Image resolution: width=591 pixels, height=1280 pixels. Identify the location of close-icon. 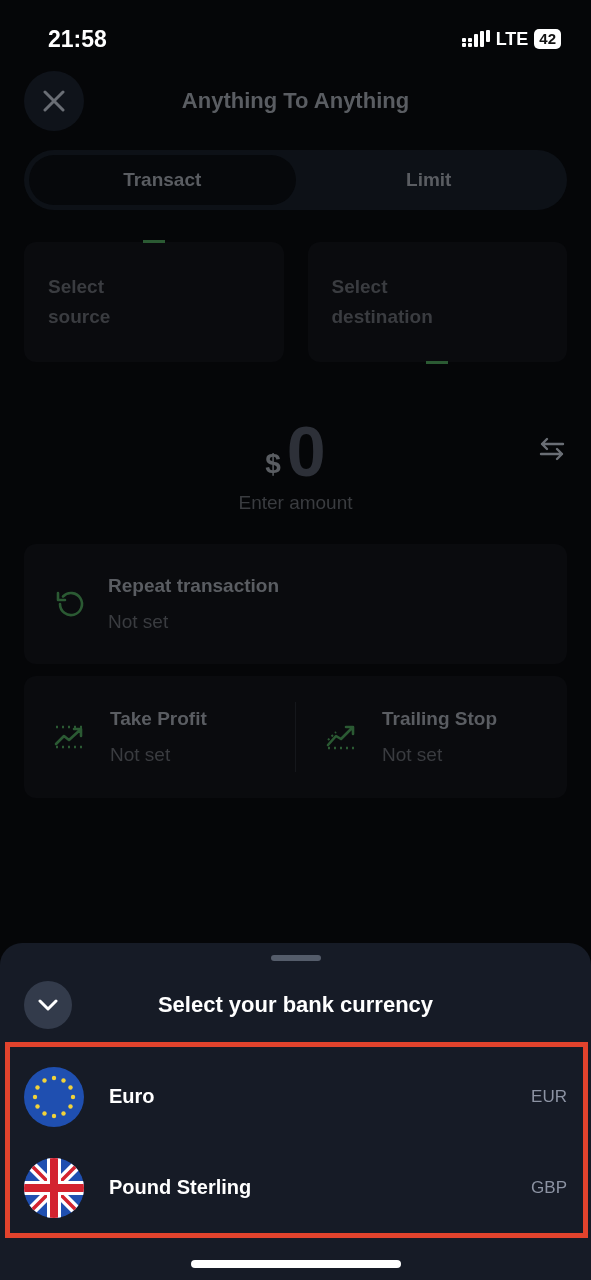
(54, 101).